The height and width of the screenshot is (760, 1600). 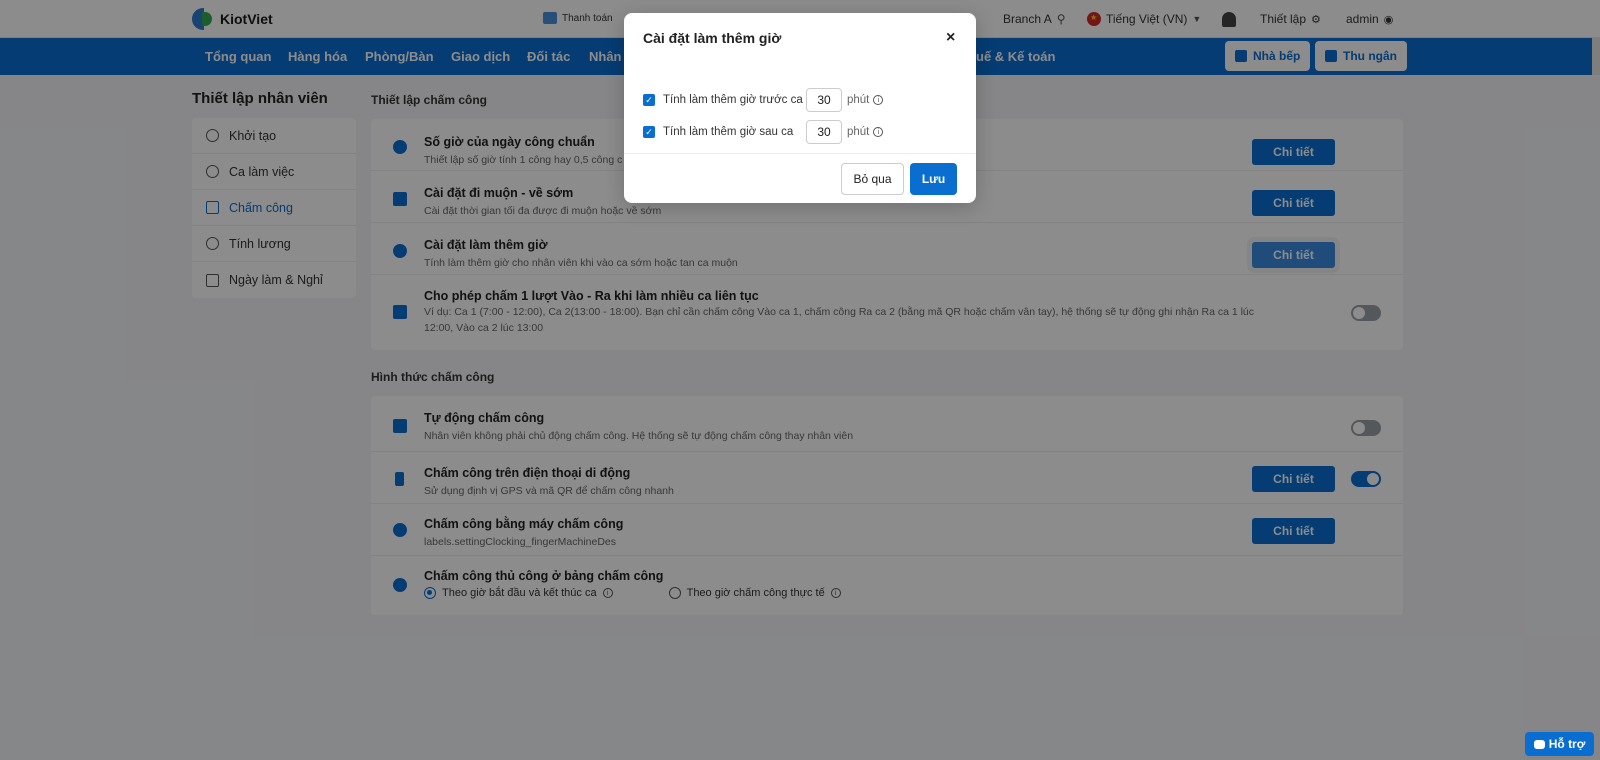 I want to click on modal-title: Cài đặt làm thêm giờ, so click(x=712, y=38).